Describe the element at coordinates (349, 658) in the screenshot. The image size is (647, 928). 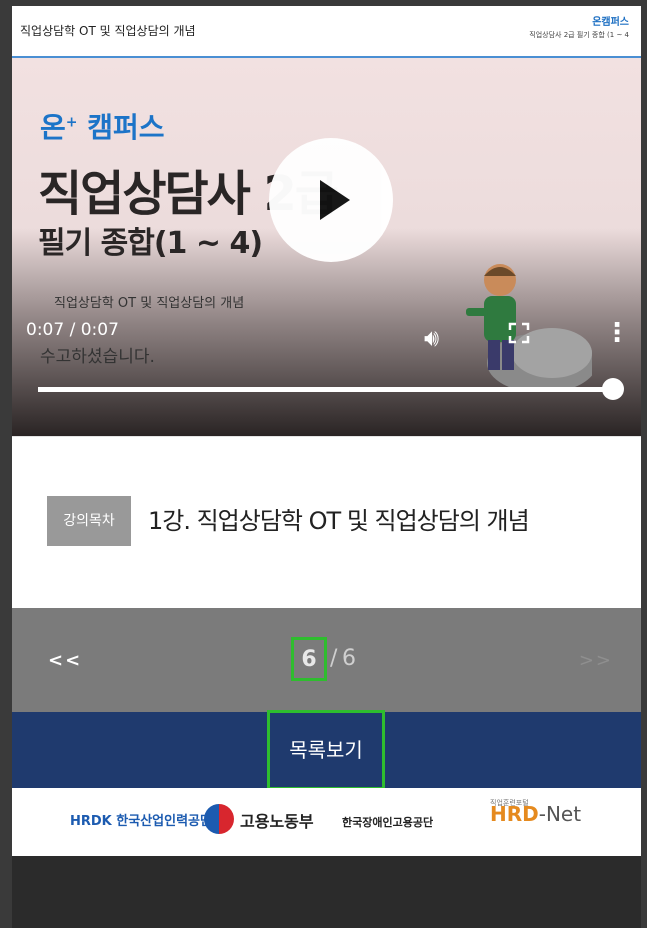
I see `total-pages: 6` at that location.